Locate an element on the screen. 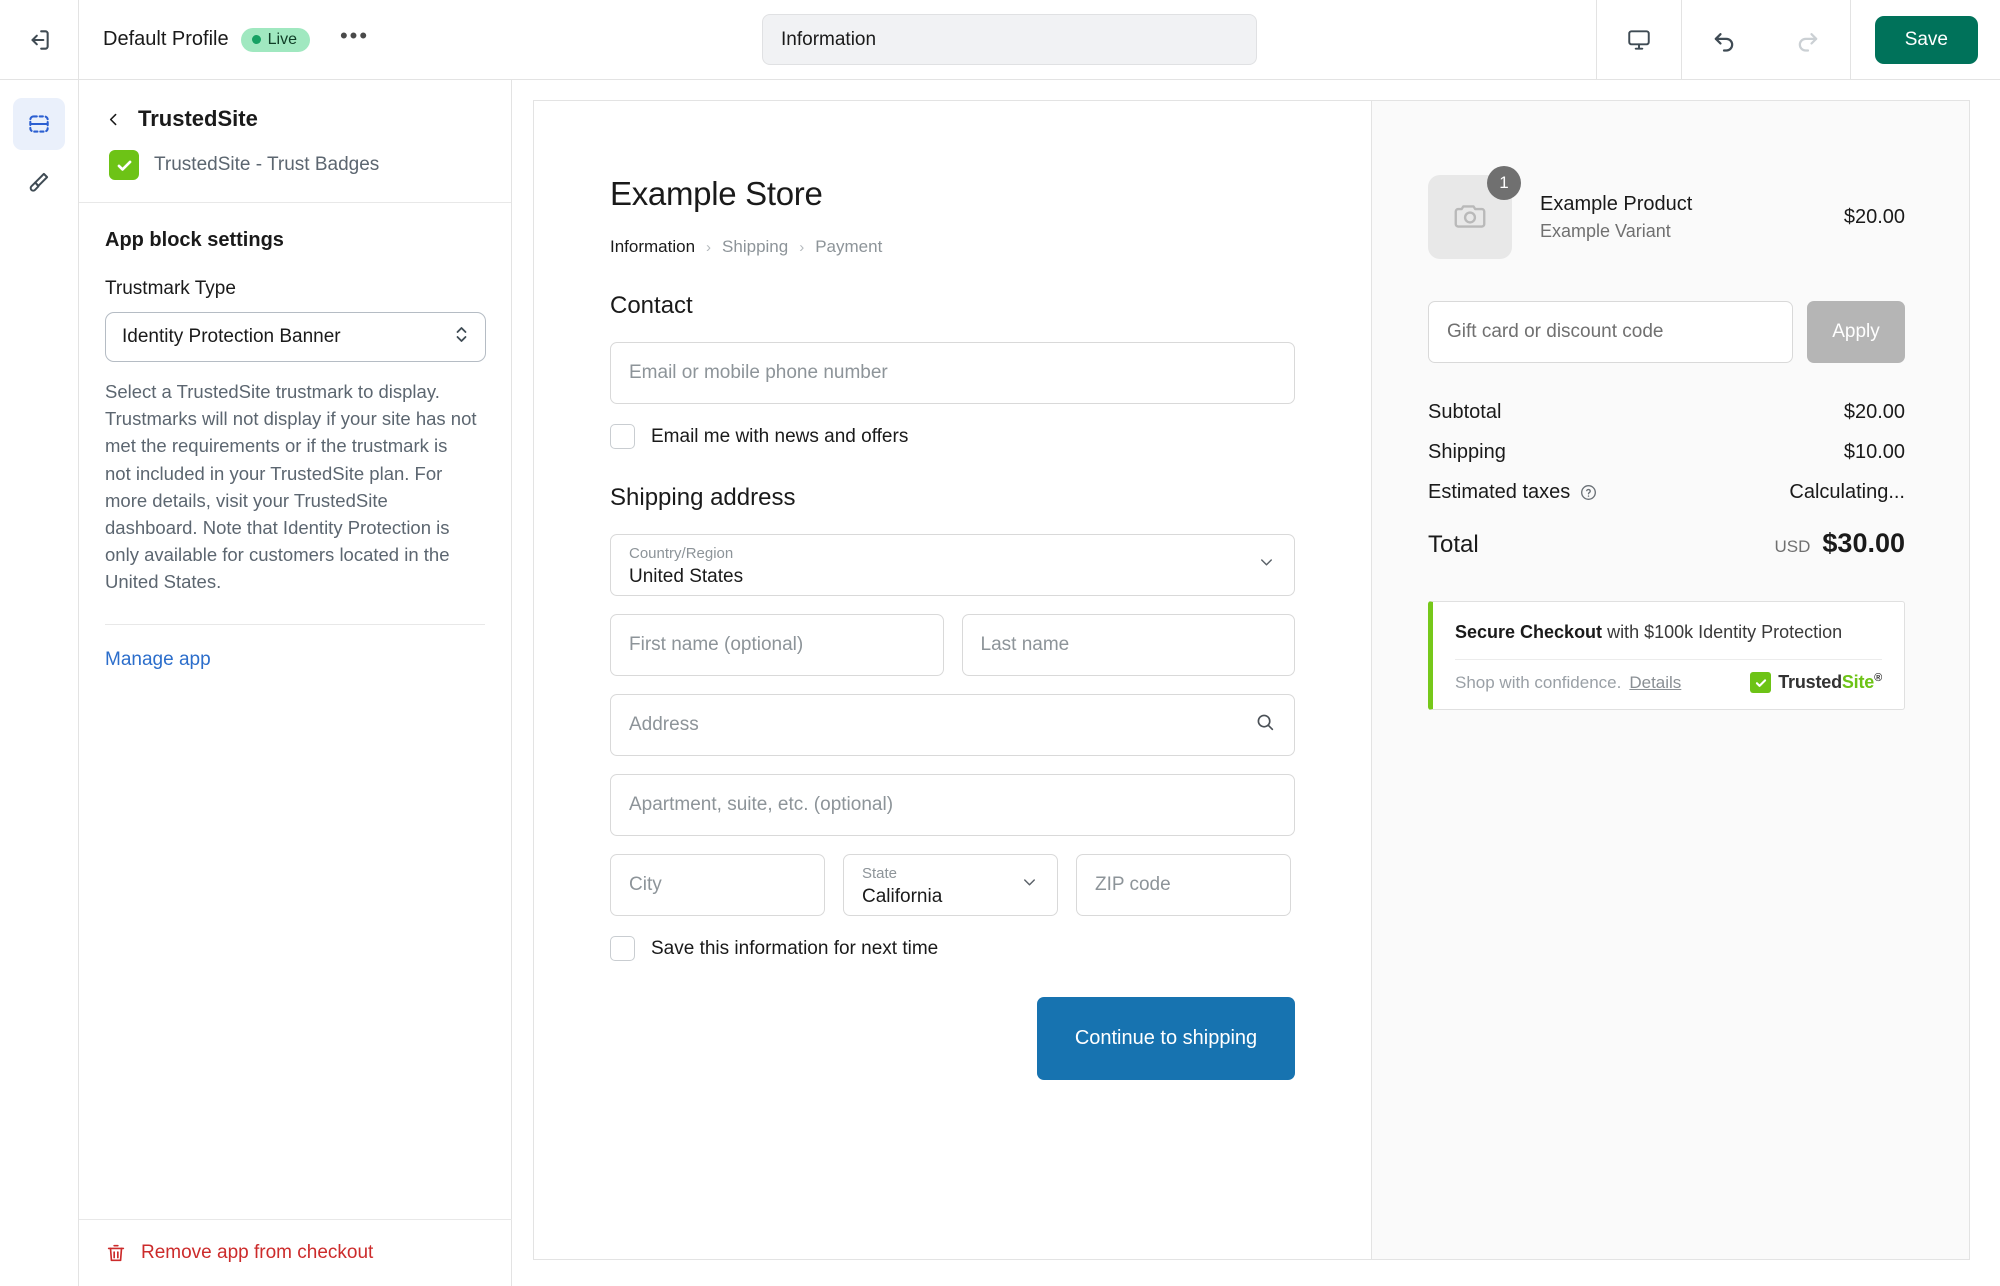  trust-banner-subtext: Shop with confidence. is located at coordinates (1538, 682).